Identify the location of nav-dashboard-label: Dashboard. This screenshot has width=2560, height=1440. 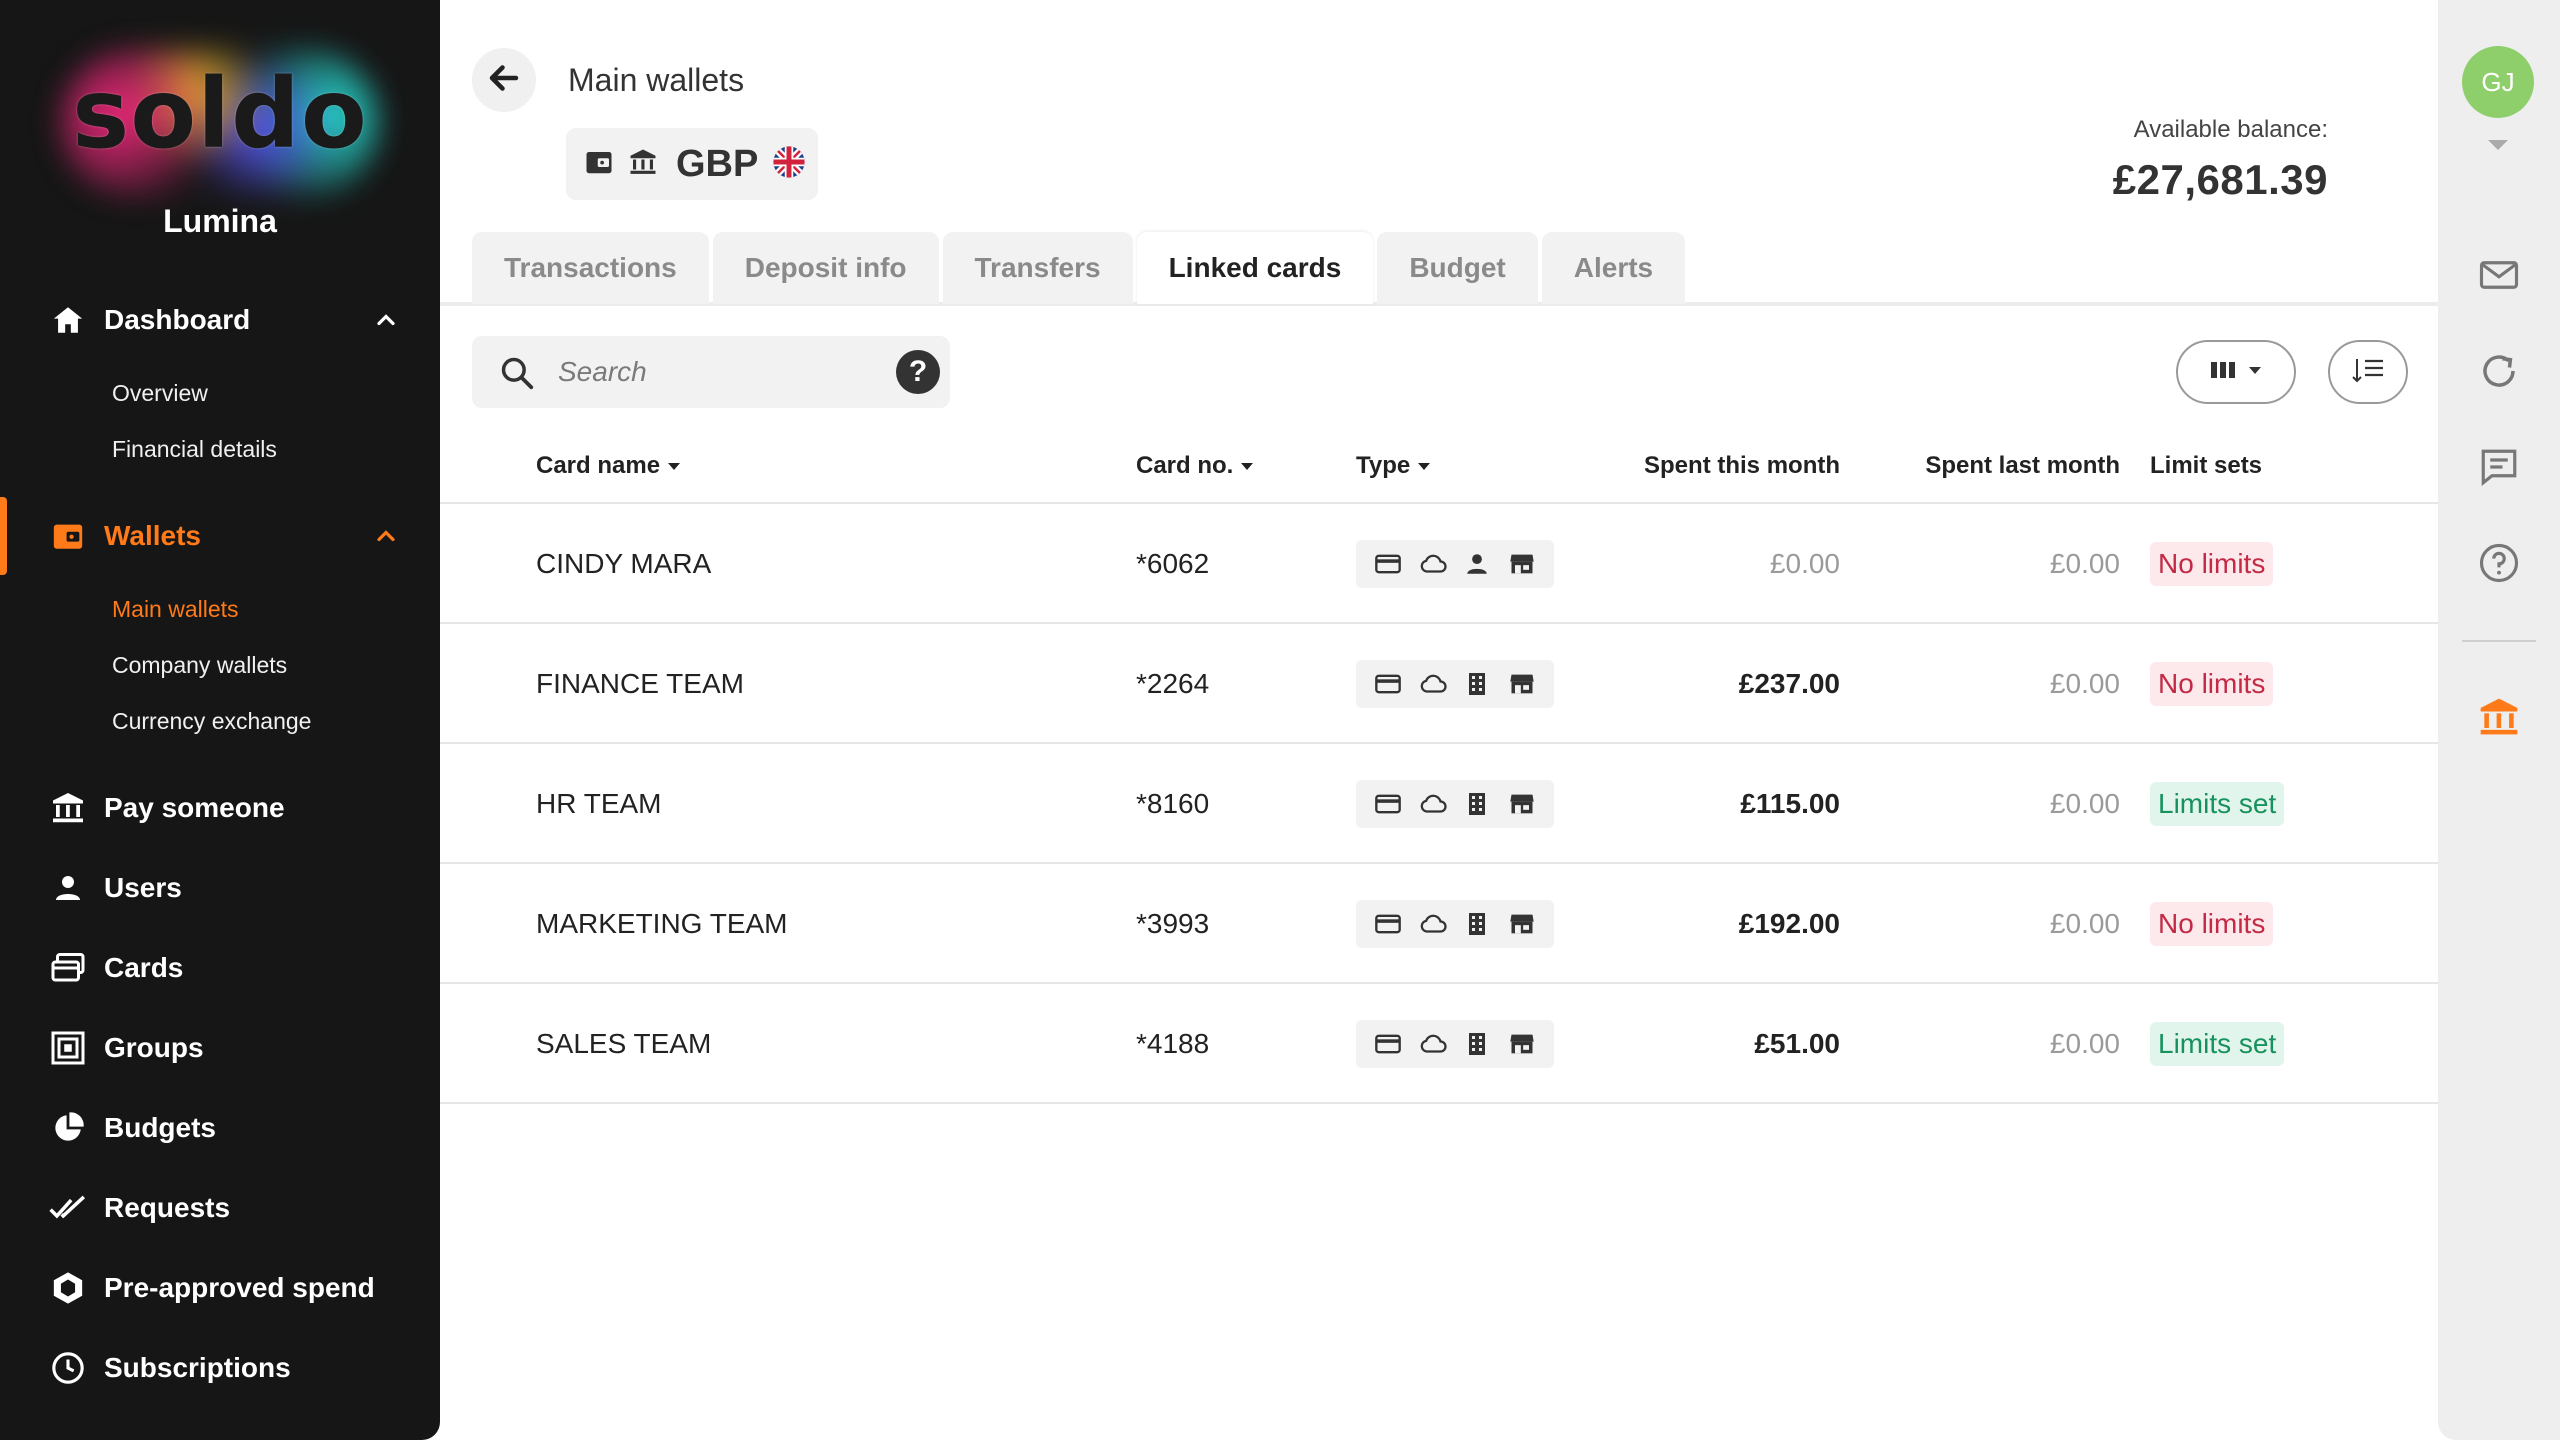
(177, 319).